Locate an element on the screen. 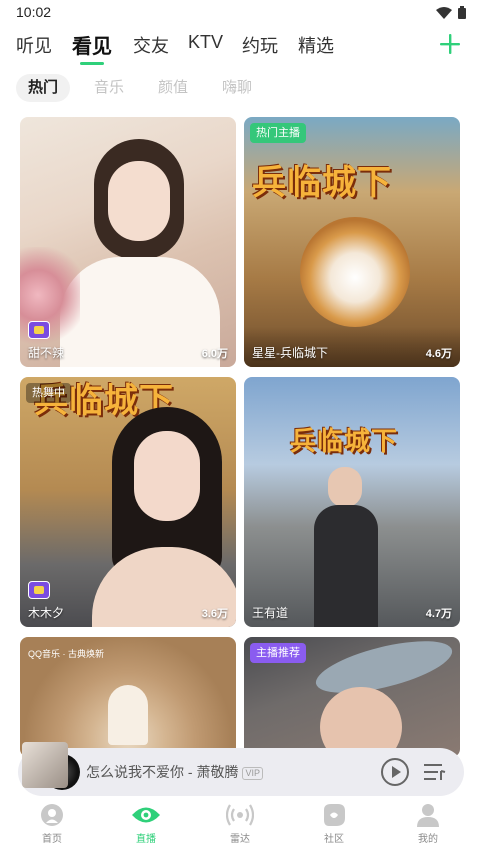 Image resolution: width=480 pixels, height=855 pixels. nav-profile-label: 我的 is located at coordinates (428, 839).